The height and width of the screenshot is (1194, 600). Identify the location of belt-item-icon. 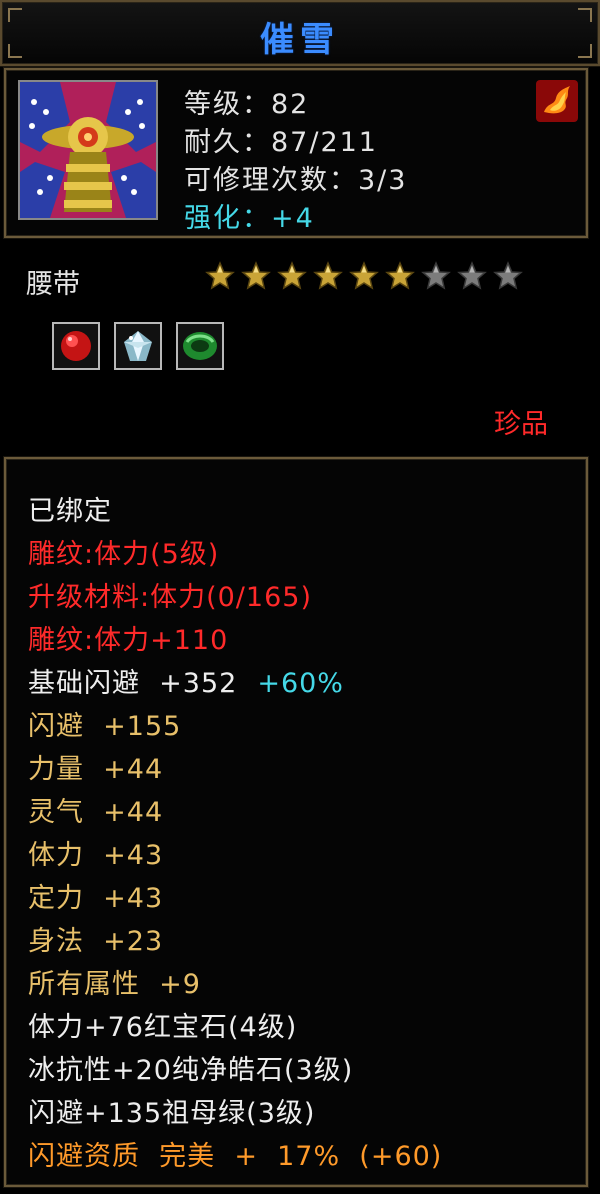
(88, 150).